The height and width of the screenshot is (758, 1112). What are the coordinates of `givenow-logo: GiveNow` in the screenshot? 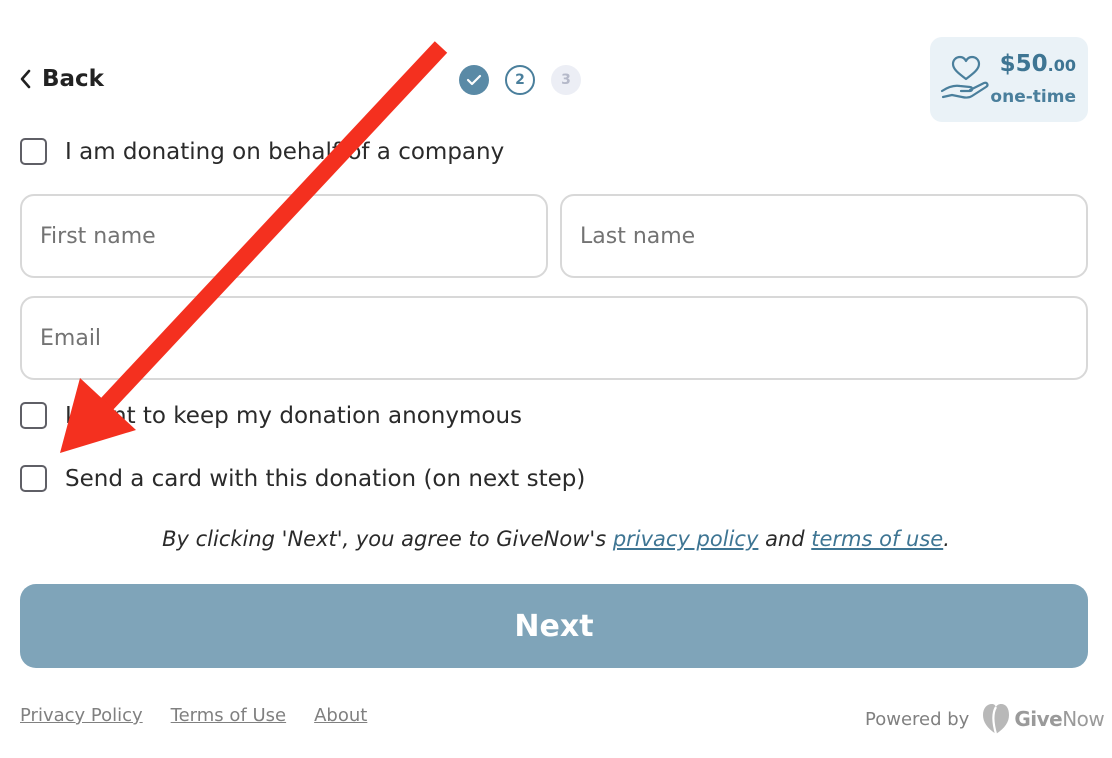 It's located at (1043, 719).